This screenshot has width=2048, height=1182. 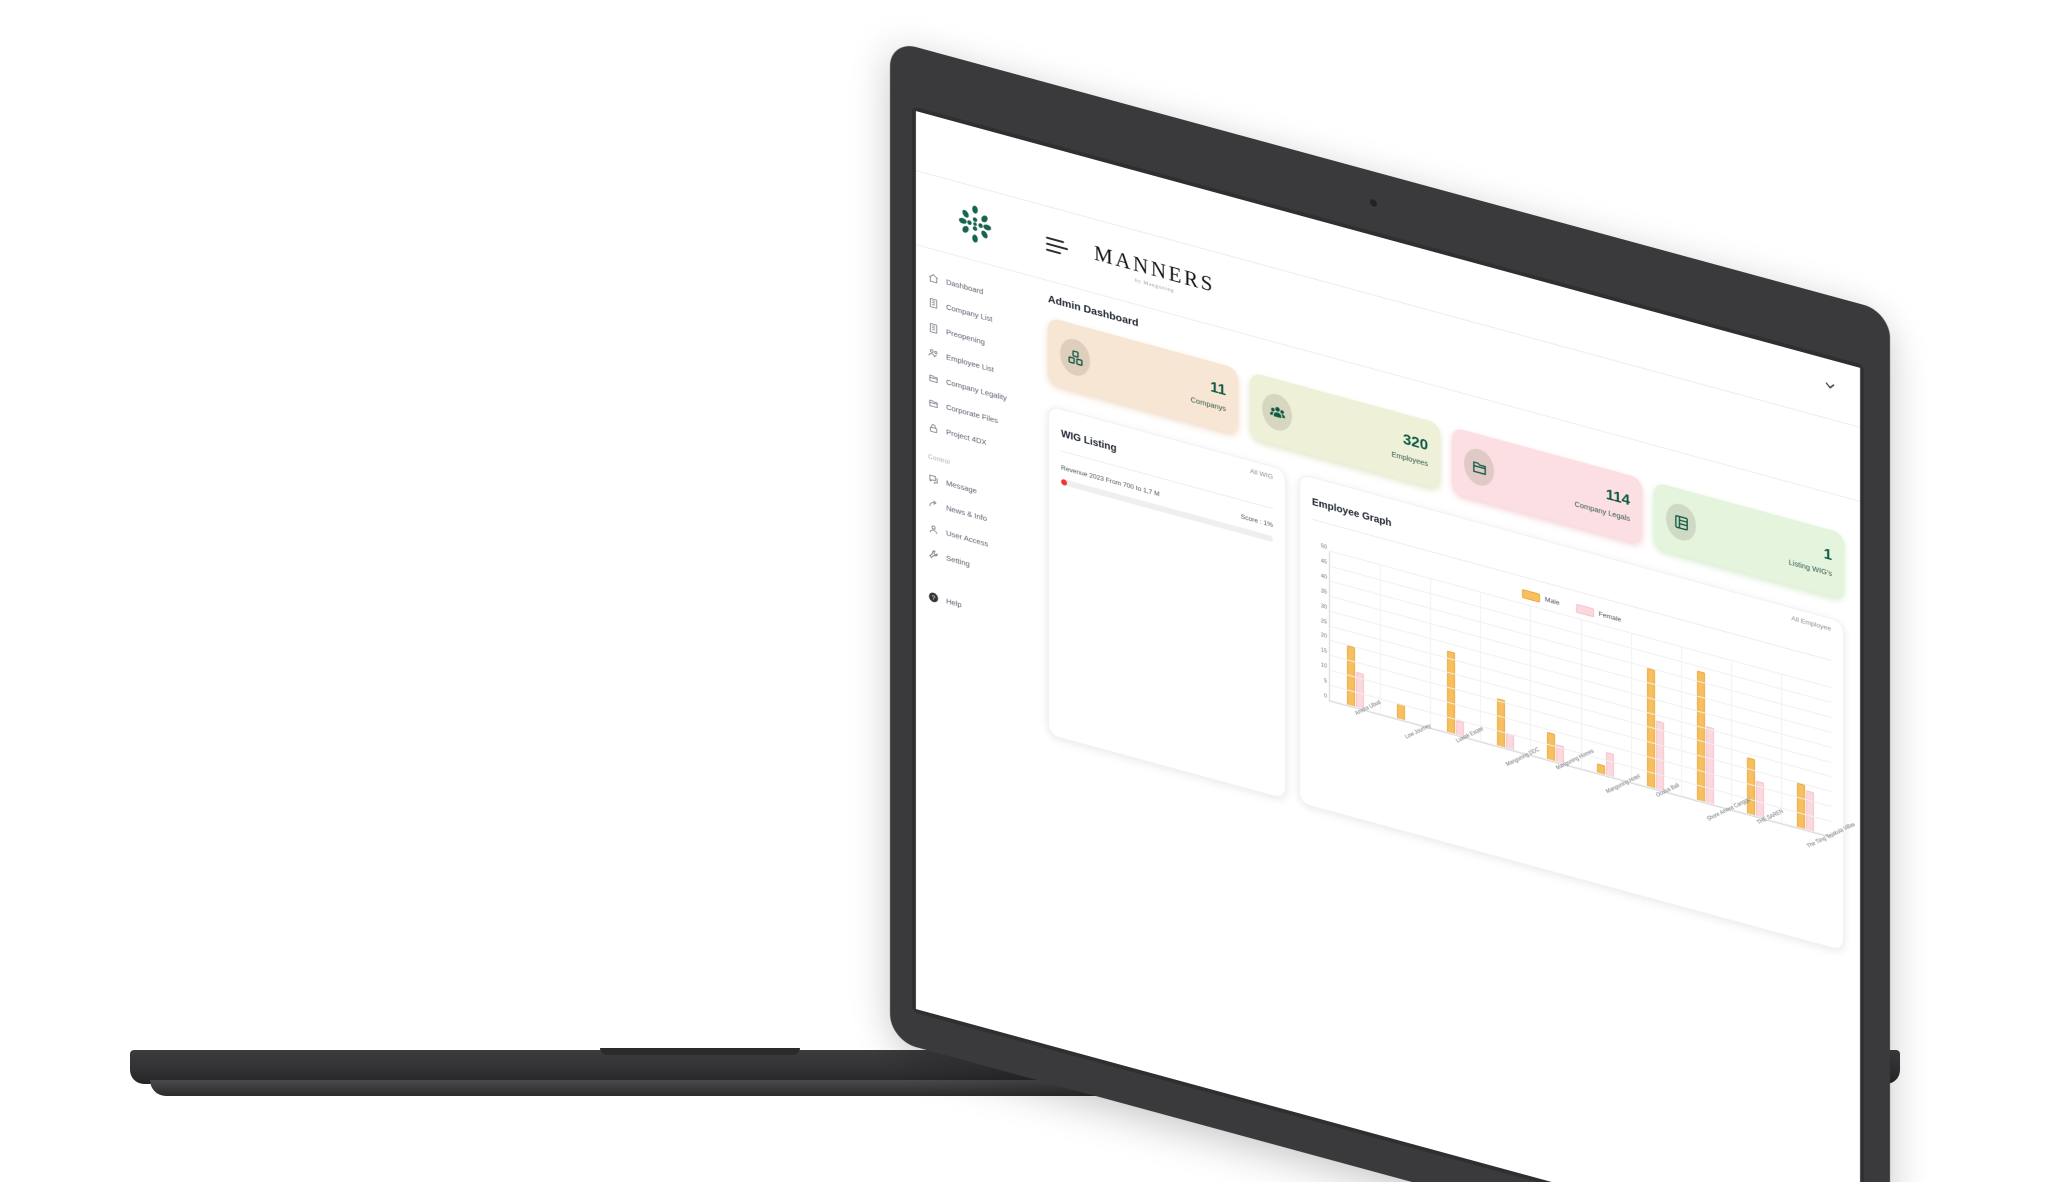 I want to click on y-axis-tick: 40, so click(x=1323, y=576).